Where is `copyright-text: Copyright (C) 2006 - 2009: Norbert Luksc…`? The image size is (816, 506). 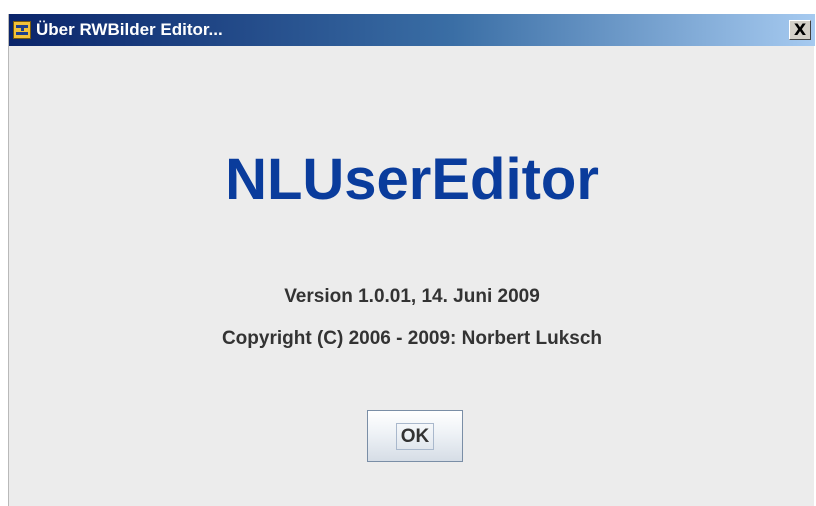 copyright-text: Copyright (C) 2006 - 2009: Norbert Luksc… is located at coordinates (412, 338).